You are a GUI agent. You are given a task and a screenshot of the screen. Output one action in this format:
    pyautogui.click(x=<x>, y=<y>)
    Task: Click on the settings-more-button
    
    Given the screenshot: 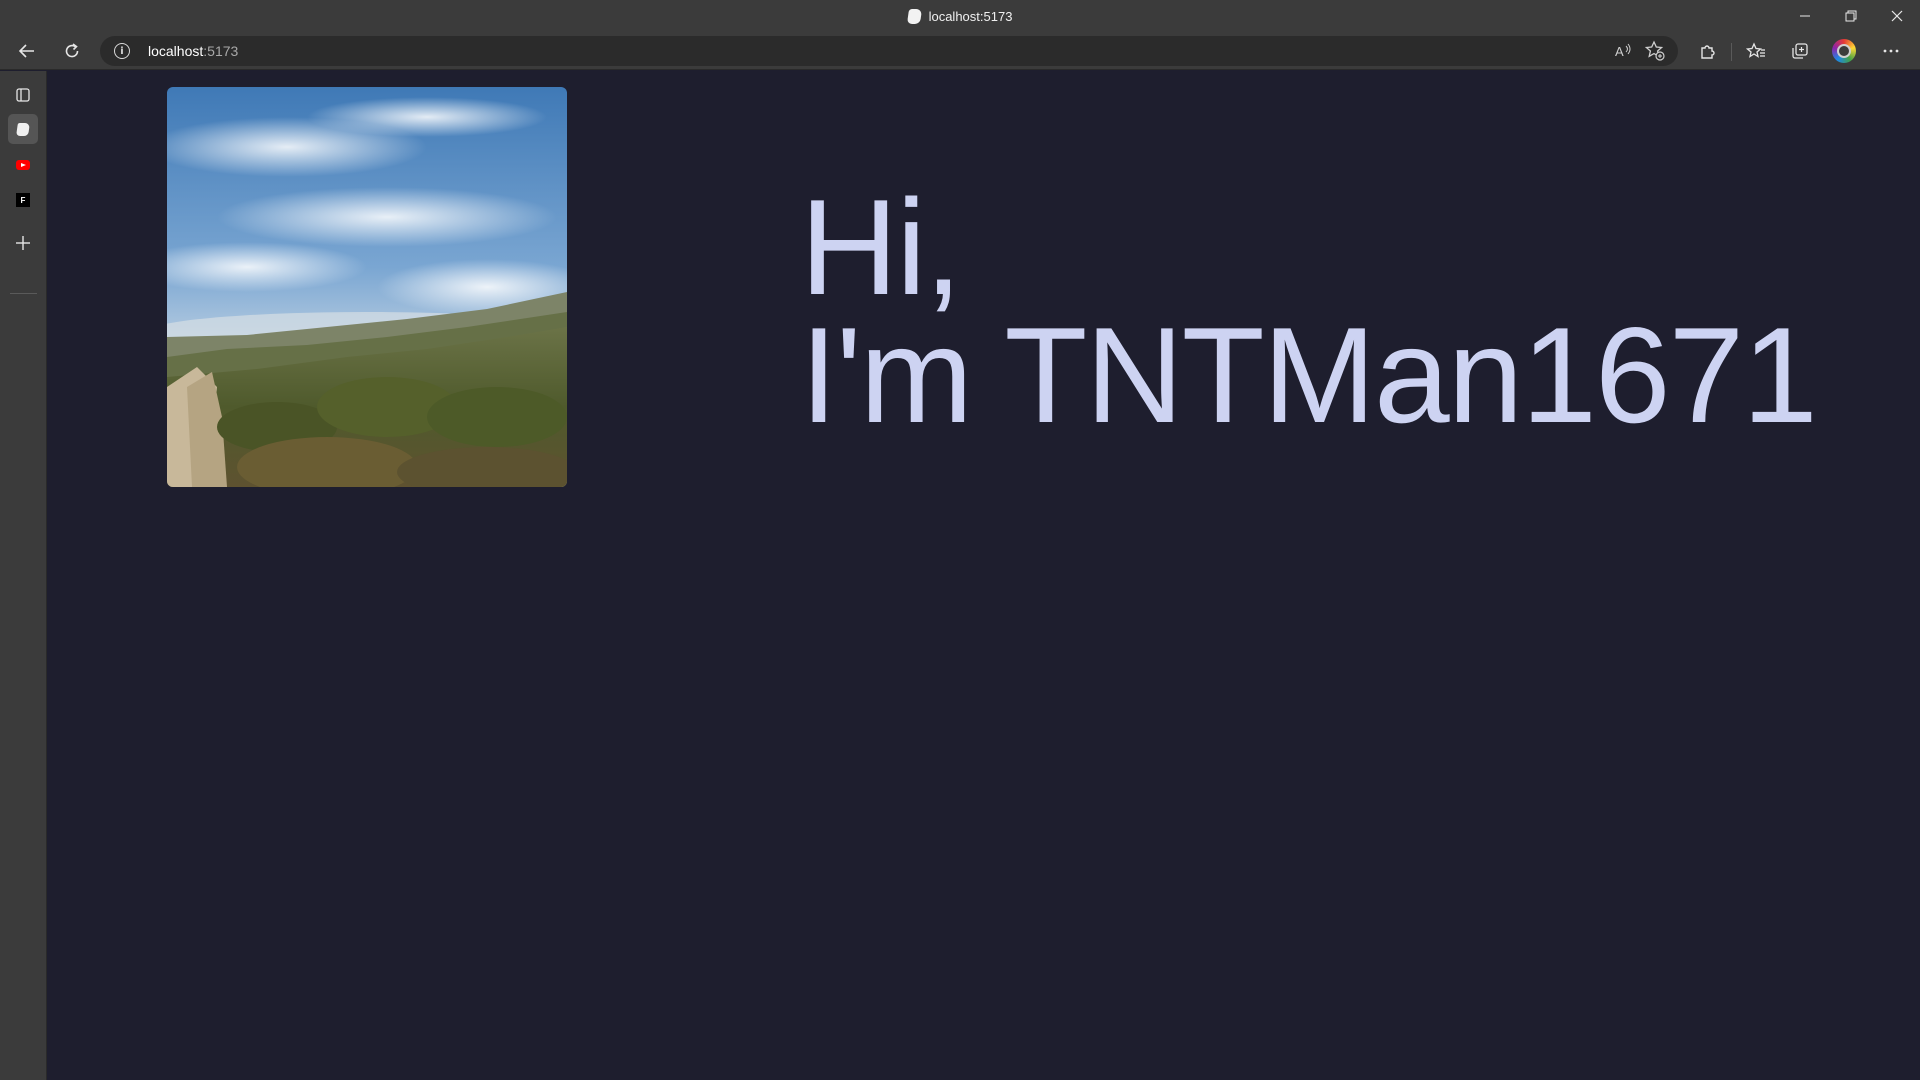 What is the action you would take?
    pyautogui.click(x=1891, y=51)
    